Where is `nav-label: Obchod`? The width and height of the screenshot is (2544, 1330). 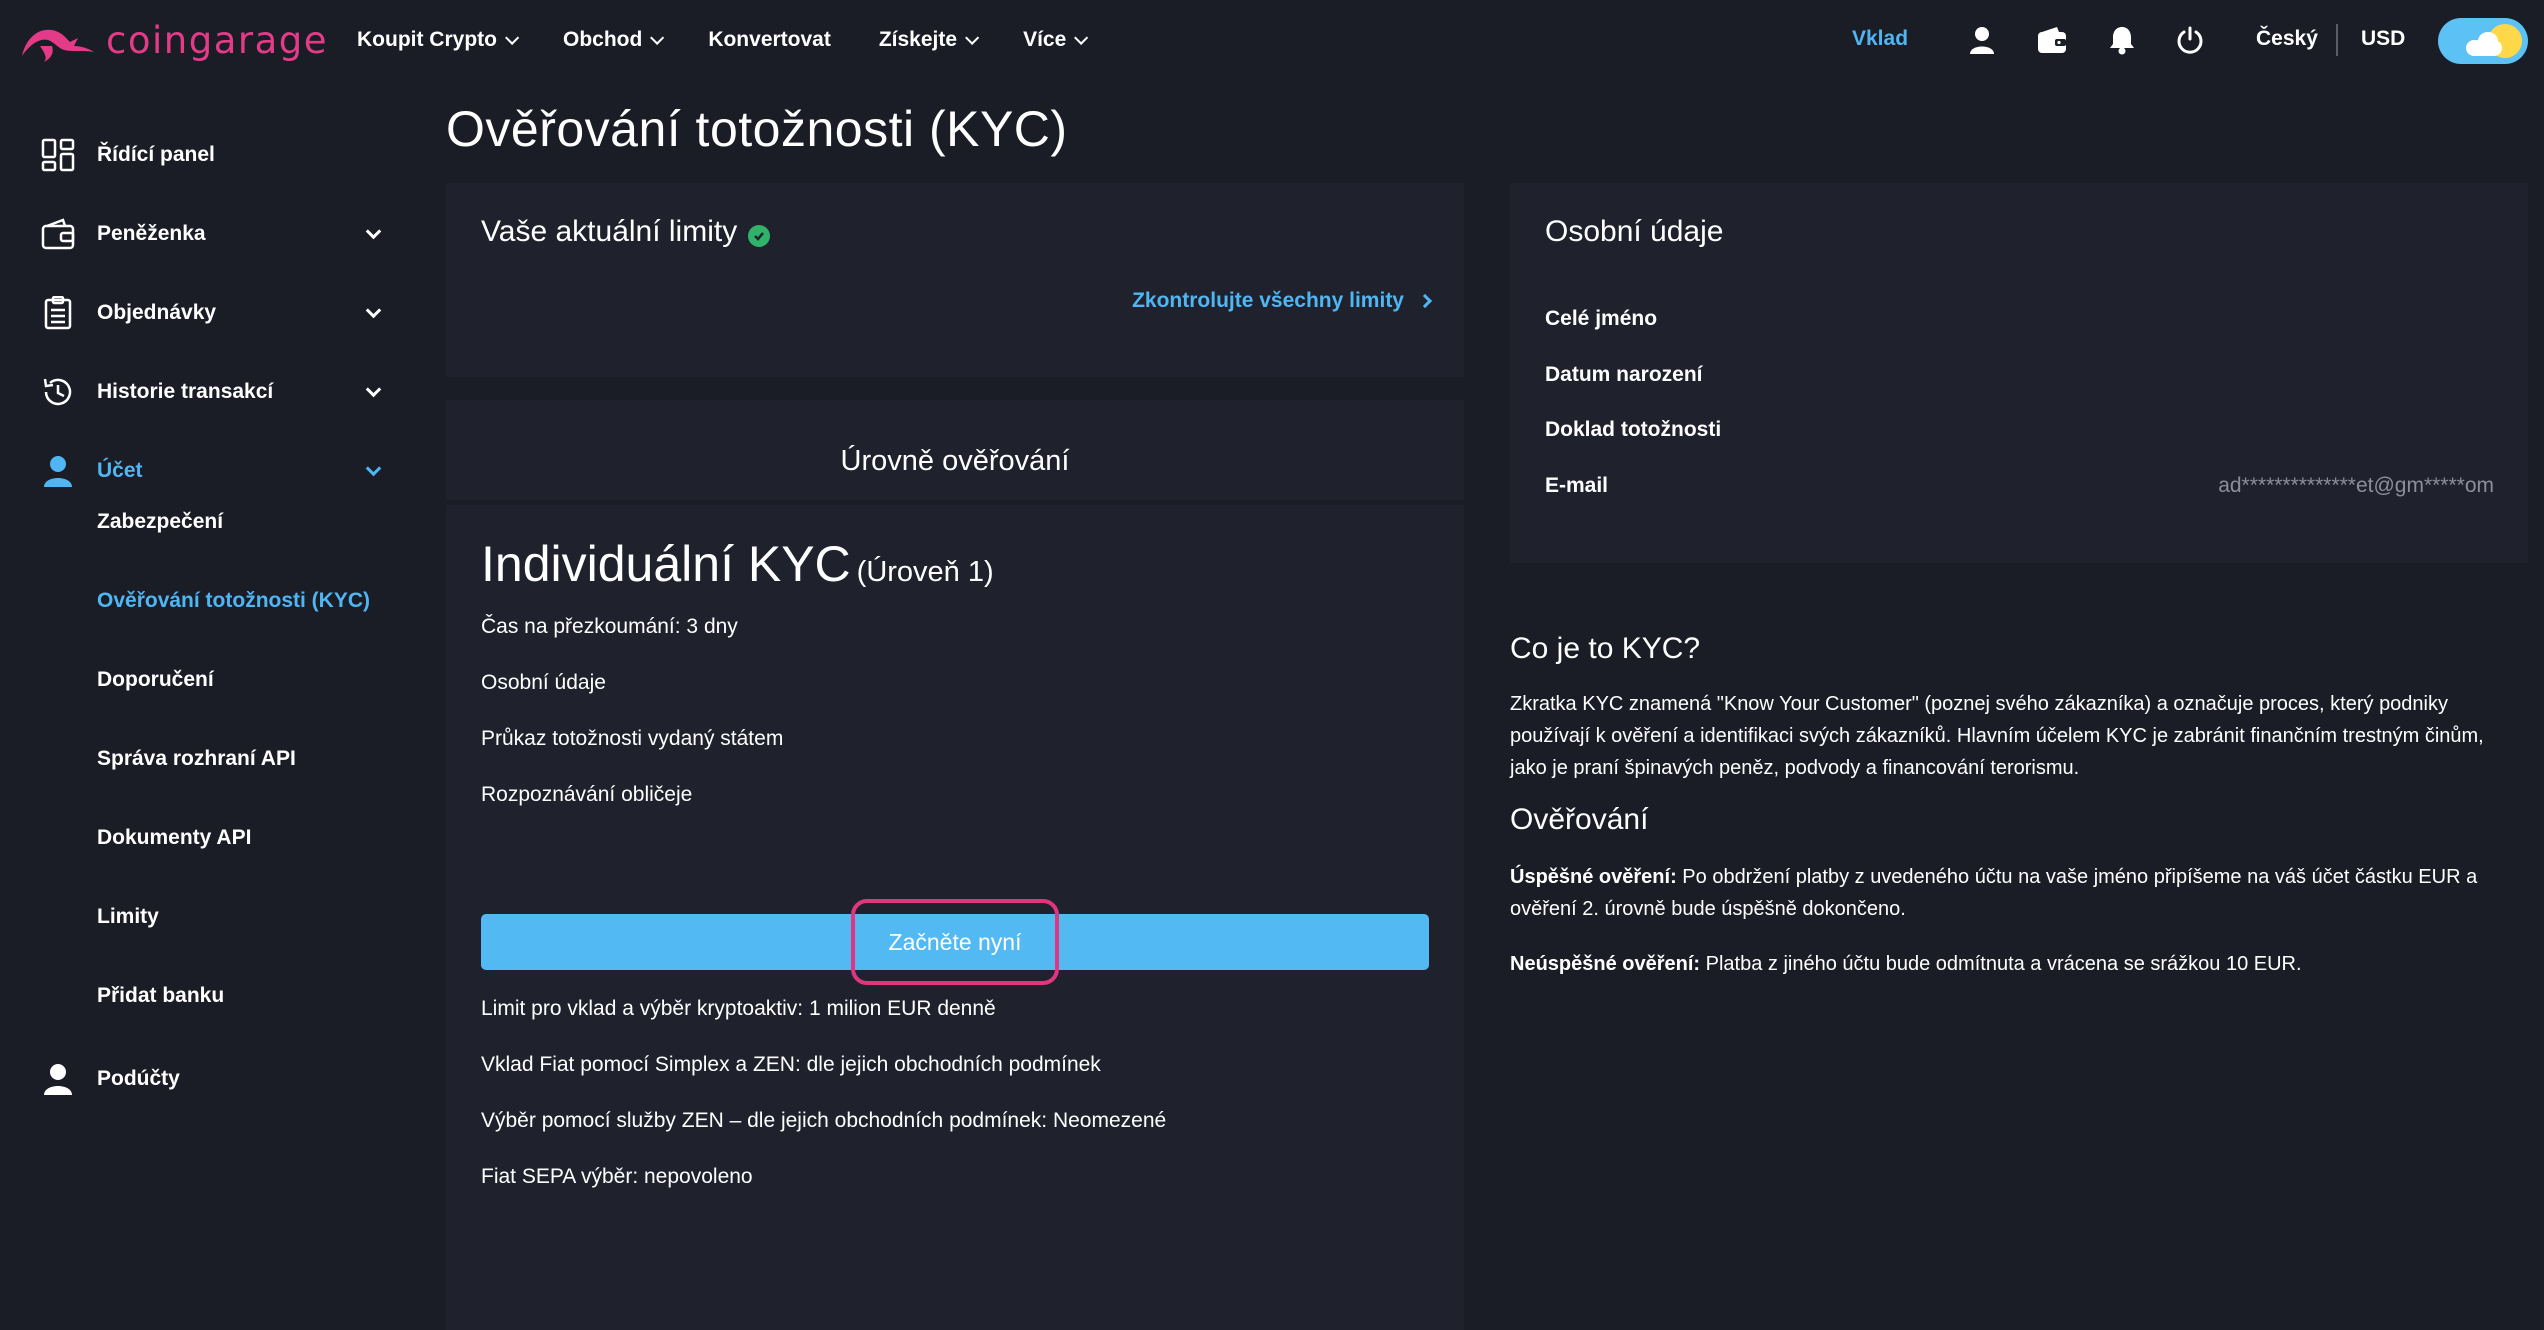 nav-label: Obchod is located at coordinates (602, 39).